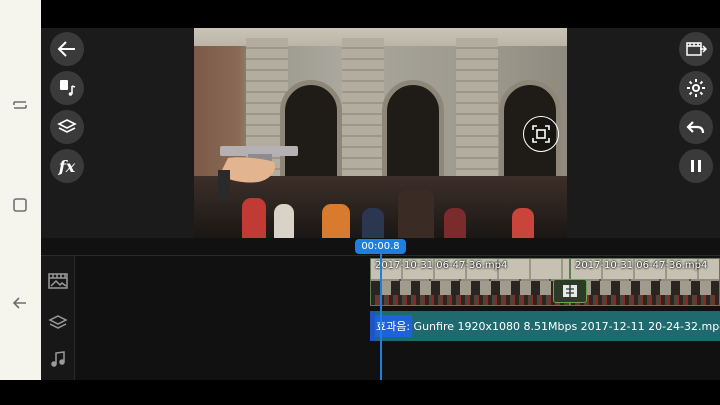  What do you see at coordinates (643, 133) in the screenshot?
I see `right-tool-panel` at bounding box center [643, 133].